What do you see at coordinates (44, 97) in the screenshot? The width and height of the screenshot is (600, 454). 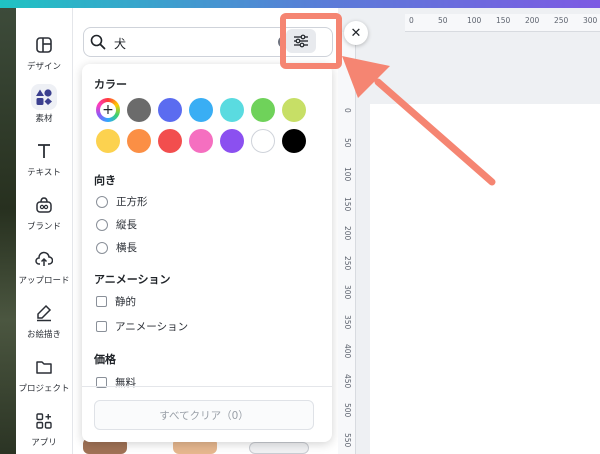 I see `elements-icon` at bounding box center [44, 97].